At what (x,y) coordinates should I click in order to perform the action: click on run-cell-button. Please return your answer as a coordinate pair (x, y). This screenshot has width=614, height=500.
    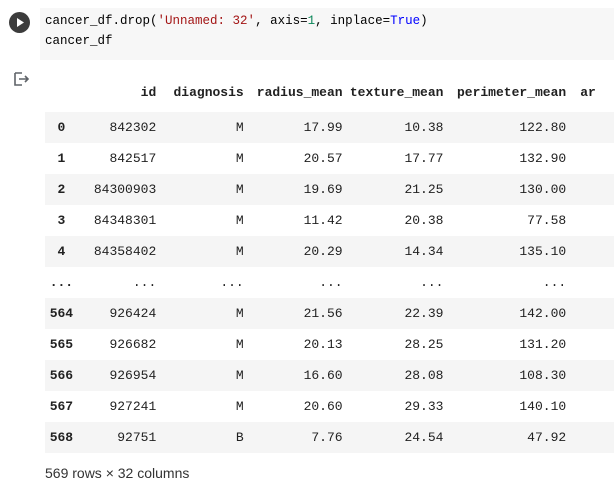
    Looking at the image, I should click on (19, 22).